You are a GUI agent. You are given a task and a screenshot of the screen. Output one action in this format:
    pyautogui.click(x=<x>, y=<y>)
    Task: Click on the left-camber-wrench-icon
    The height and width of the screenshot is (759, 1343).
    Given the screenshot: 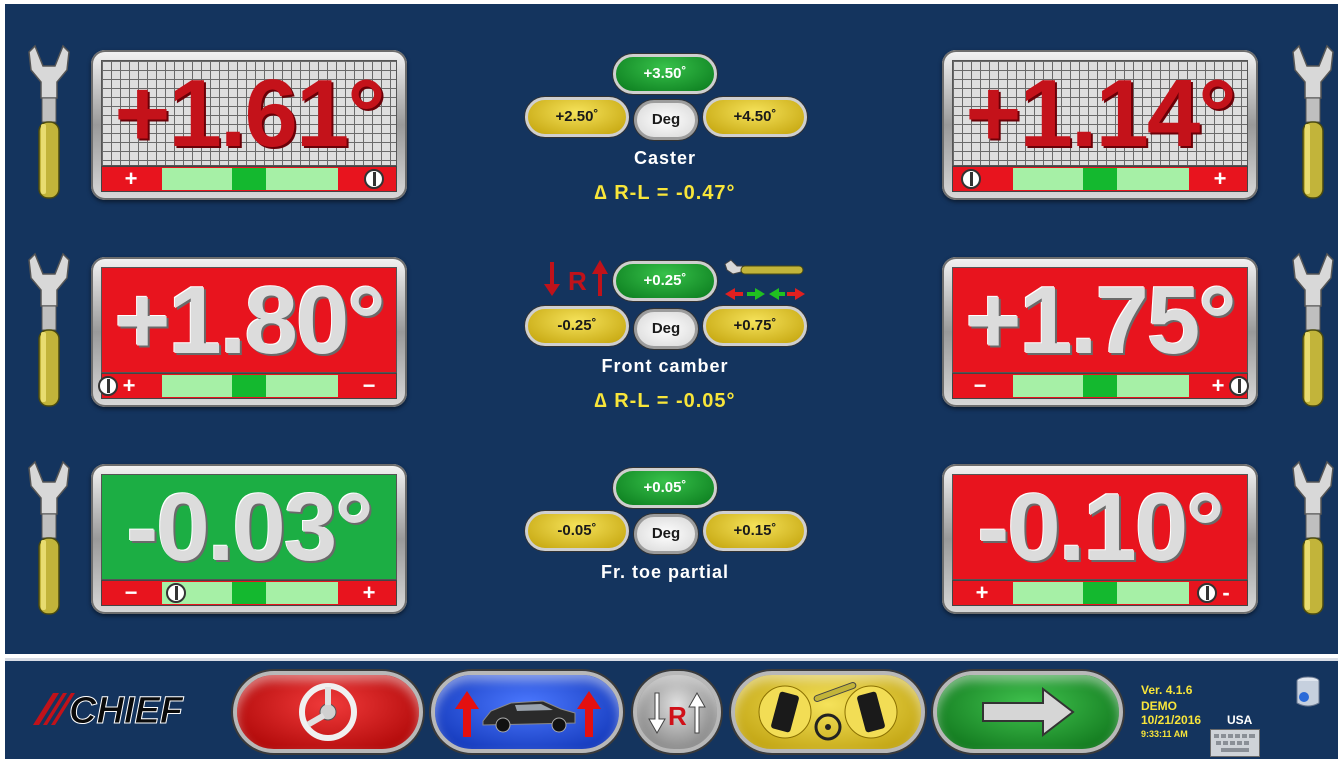 What is the action you would take?
    pyautogui.click(x=49, y=330)
    